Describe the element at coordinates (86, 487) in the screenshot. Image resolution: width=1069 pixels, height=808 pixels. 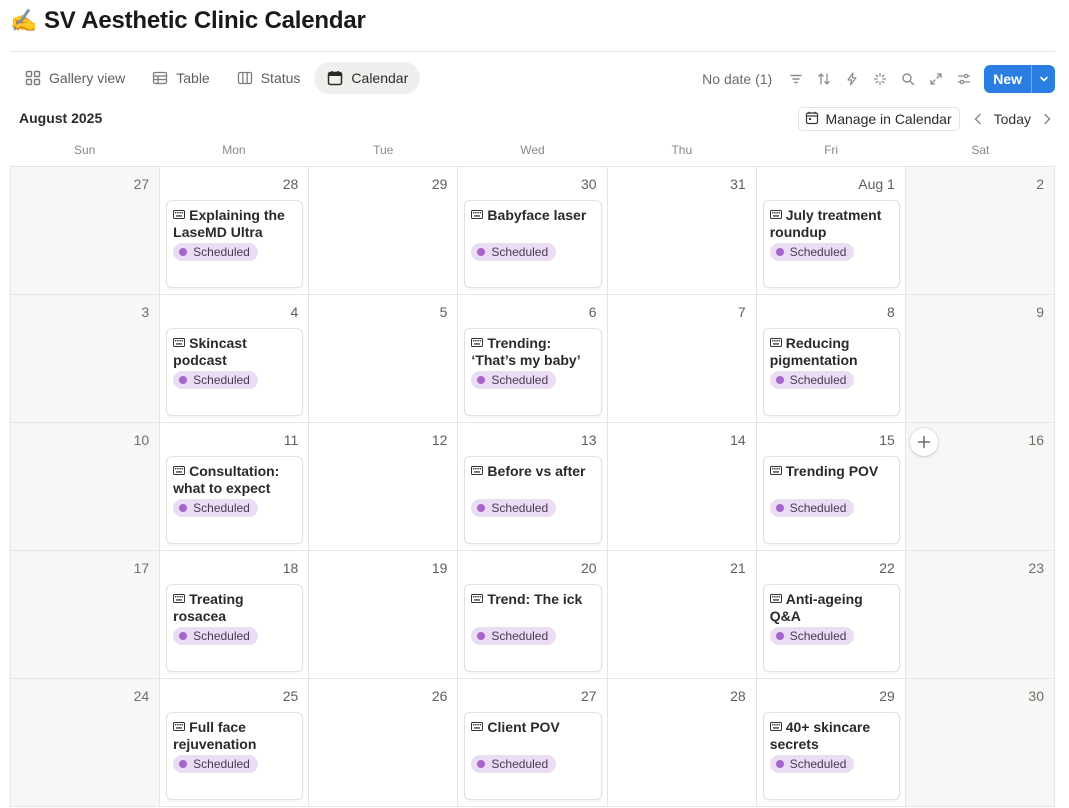
I see `calendar-day-cell: 10` at that location.